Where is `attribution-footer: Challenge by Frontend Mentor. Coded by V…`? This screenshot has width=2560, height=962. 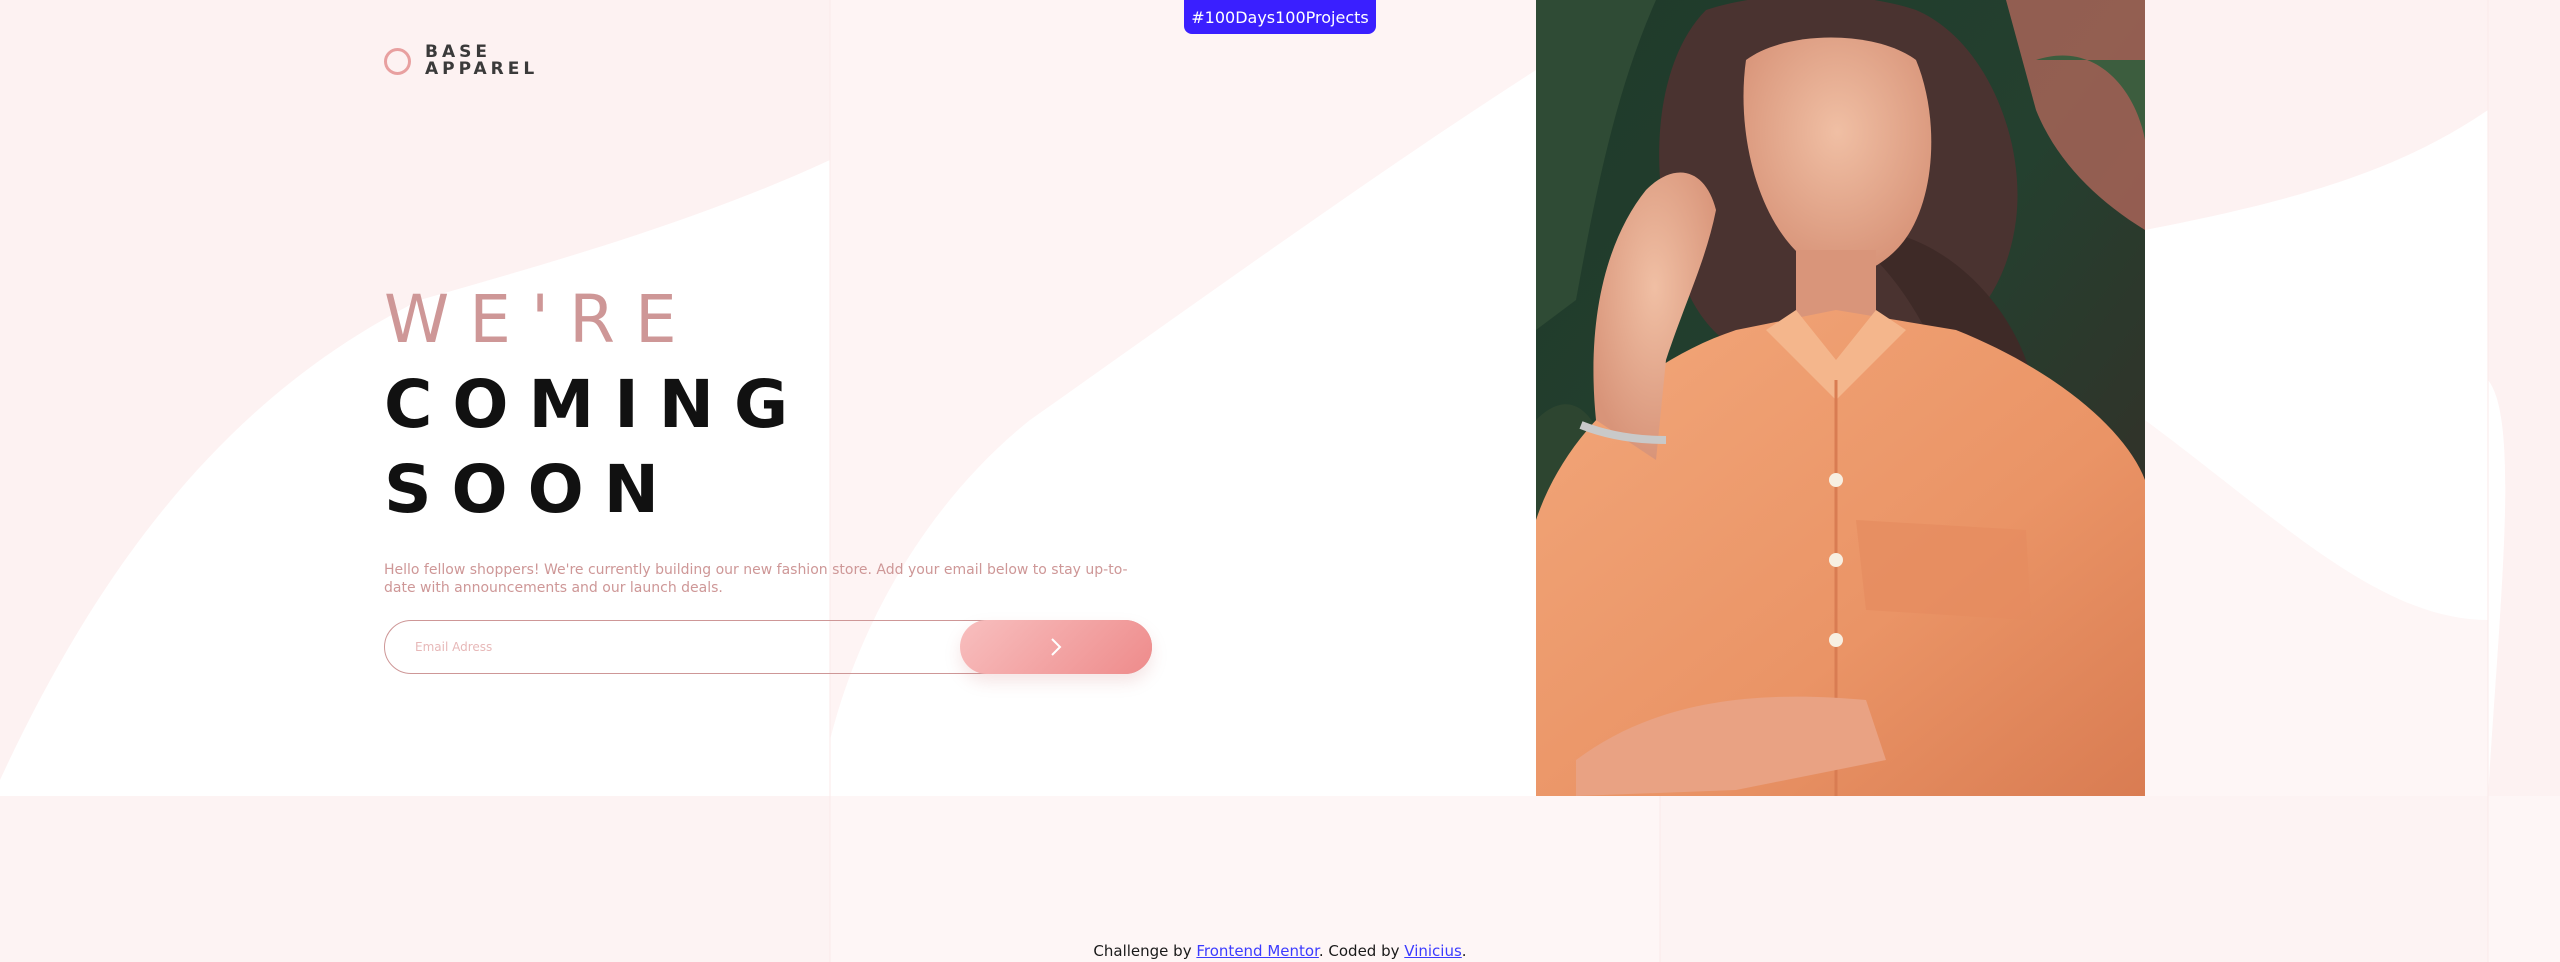 attribution-footer: Challenge by Frontend Mentor. Coded by V… is located at coordinates (1280, 951).